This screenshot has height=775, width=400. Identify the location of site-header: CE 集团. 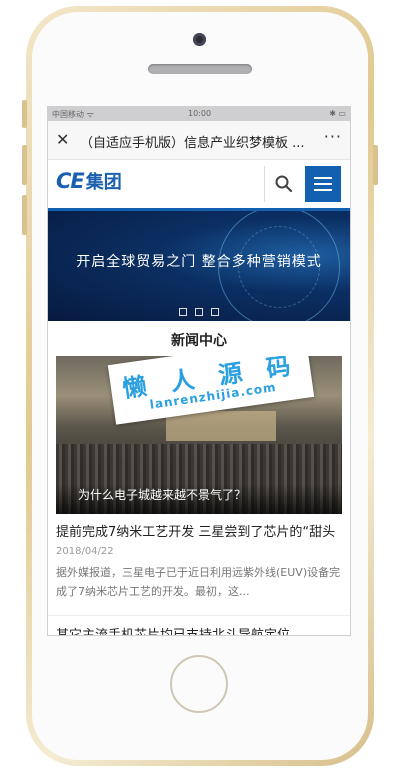
(199, 185).